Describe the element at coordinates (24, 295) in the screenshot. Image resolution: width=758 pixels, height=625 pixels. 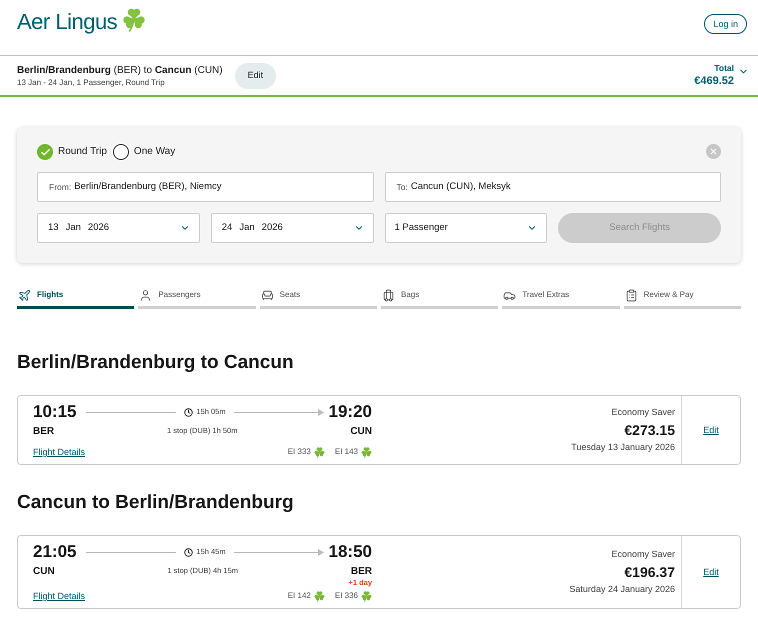
I see `plane-icon` at that location.